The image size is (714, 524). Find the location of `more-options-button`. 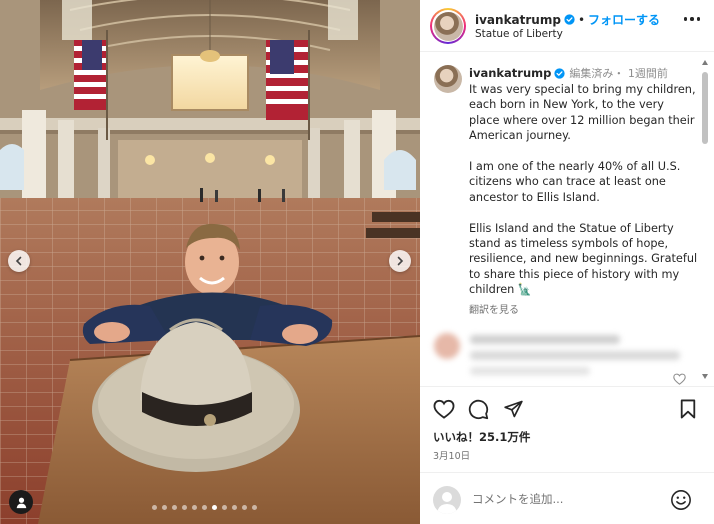

more-options-button is located at coordinates (691, 19).